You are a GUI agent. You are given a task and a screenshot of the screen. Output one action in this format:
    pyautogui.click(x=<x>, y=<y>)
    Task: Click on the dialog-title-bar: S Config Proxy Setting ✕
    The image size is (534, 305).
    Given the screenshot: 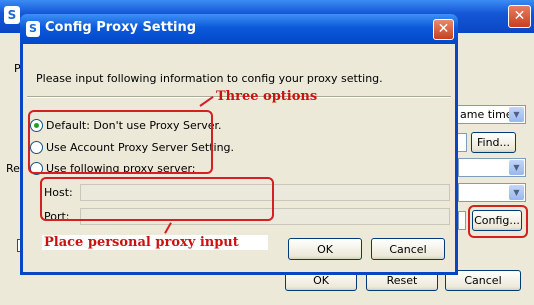 What is the action you would take?
    pyautogui.click(x=239, y=29)
    